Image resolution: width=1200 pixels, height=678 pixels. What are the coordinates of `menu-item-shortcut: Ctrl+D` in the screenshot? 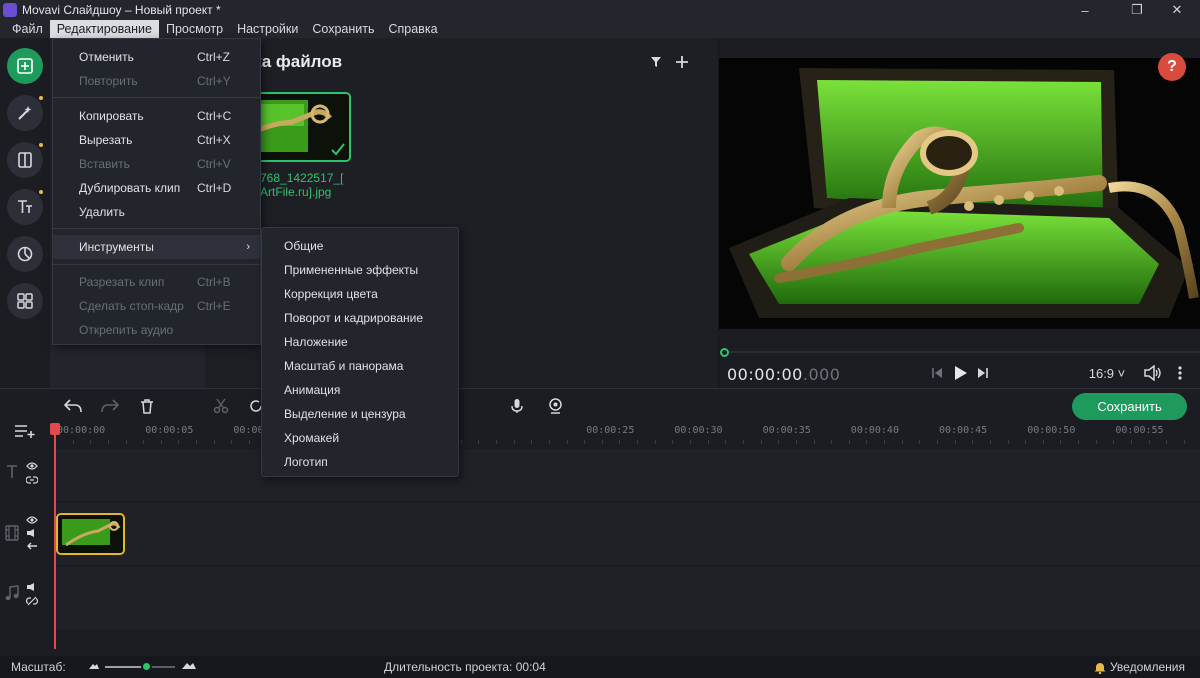 It's located at (214, 188).